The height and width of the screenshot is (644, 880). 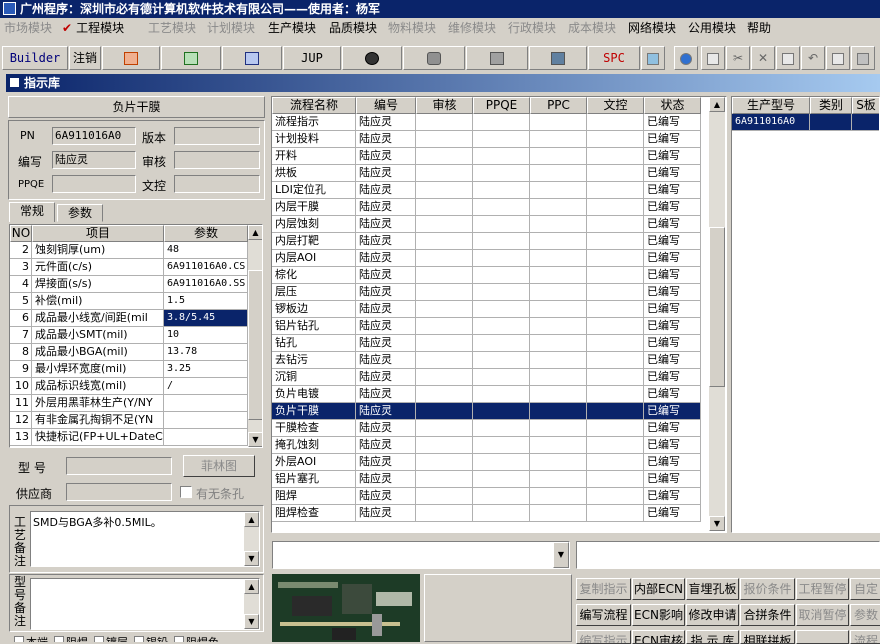 What do you see at coordinates (490, 258) in the screenshot?
I see `process-row: 内层AOI 陆应灵 已编写` at bounding box center [490, 258].